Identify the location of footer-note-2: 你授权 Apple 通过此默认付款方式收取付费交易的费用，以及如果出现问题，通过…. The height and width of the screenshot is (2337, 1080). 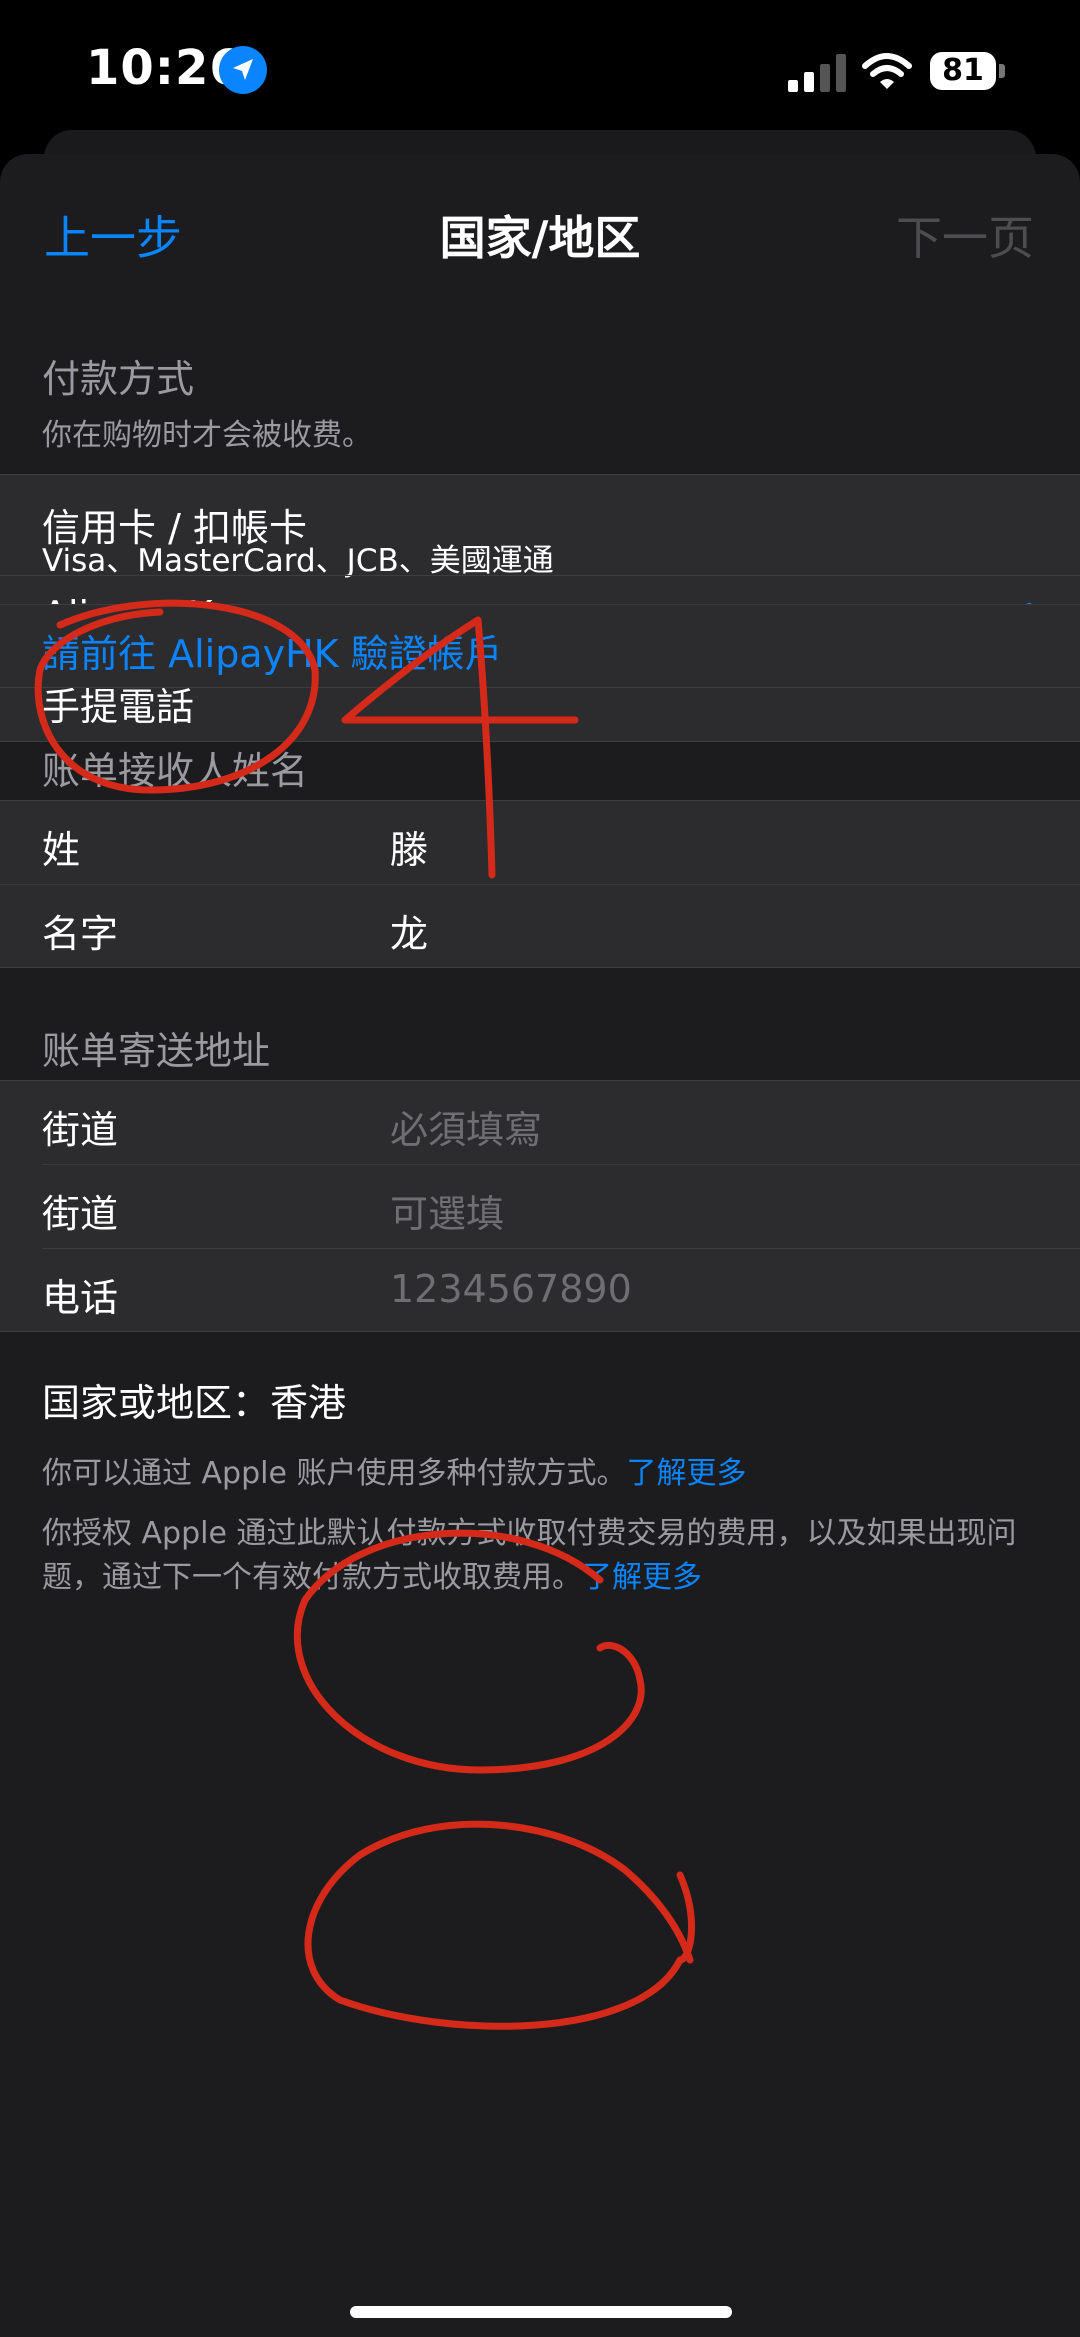
(542, 1556).